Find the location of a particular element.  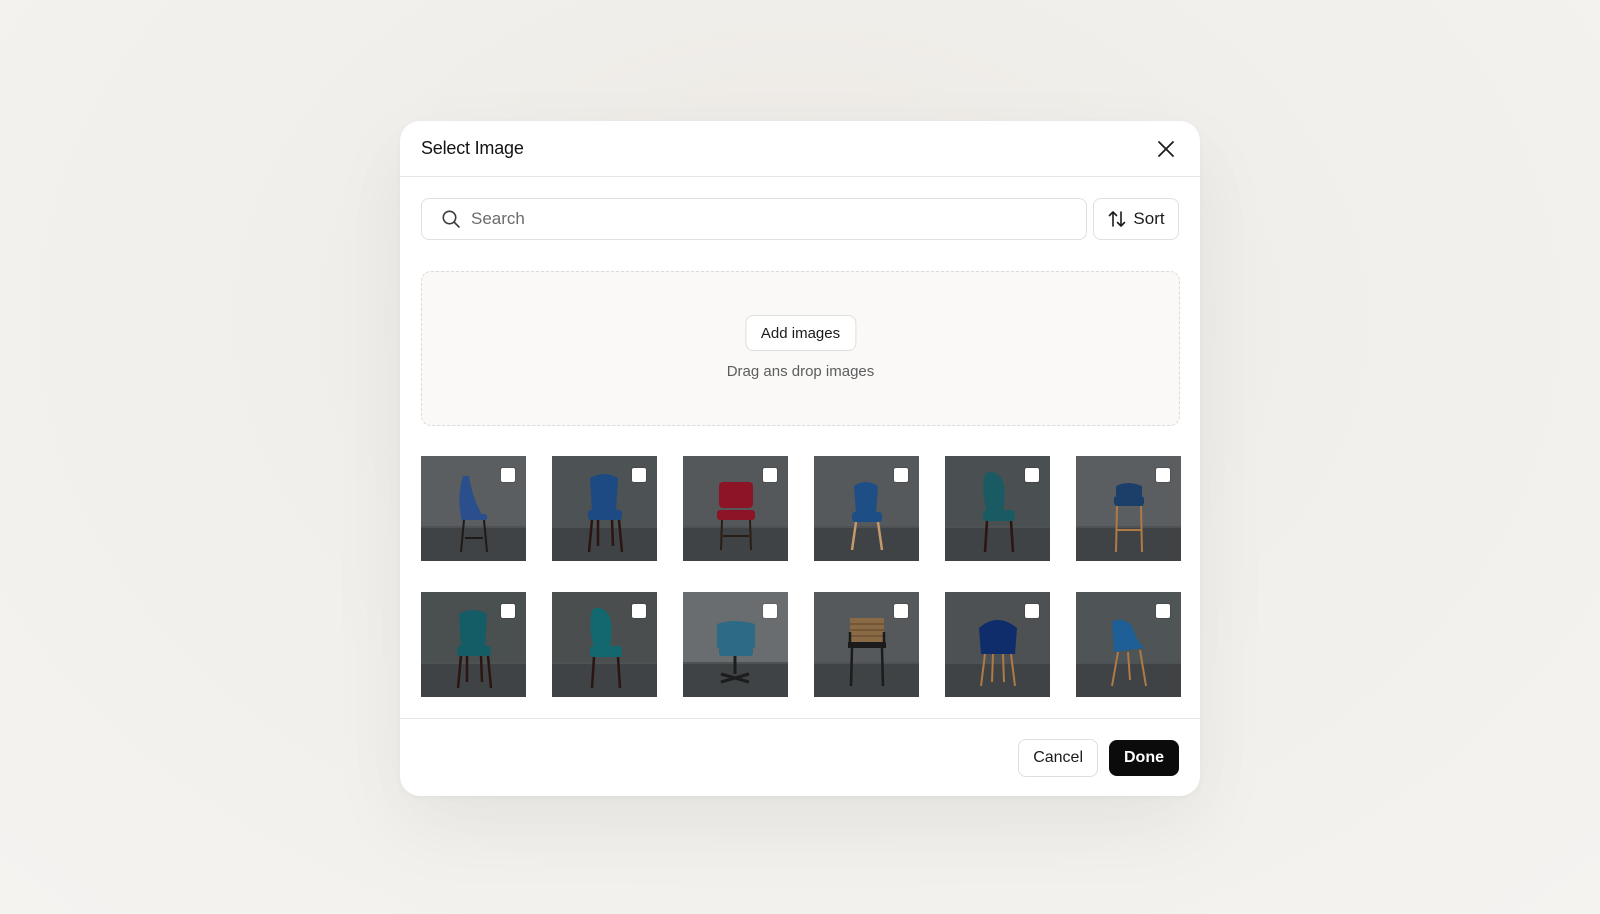

dialog-footer: Cancel Done is located at coordinates (800, 757).